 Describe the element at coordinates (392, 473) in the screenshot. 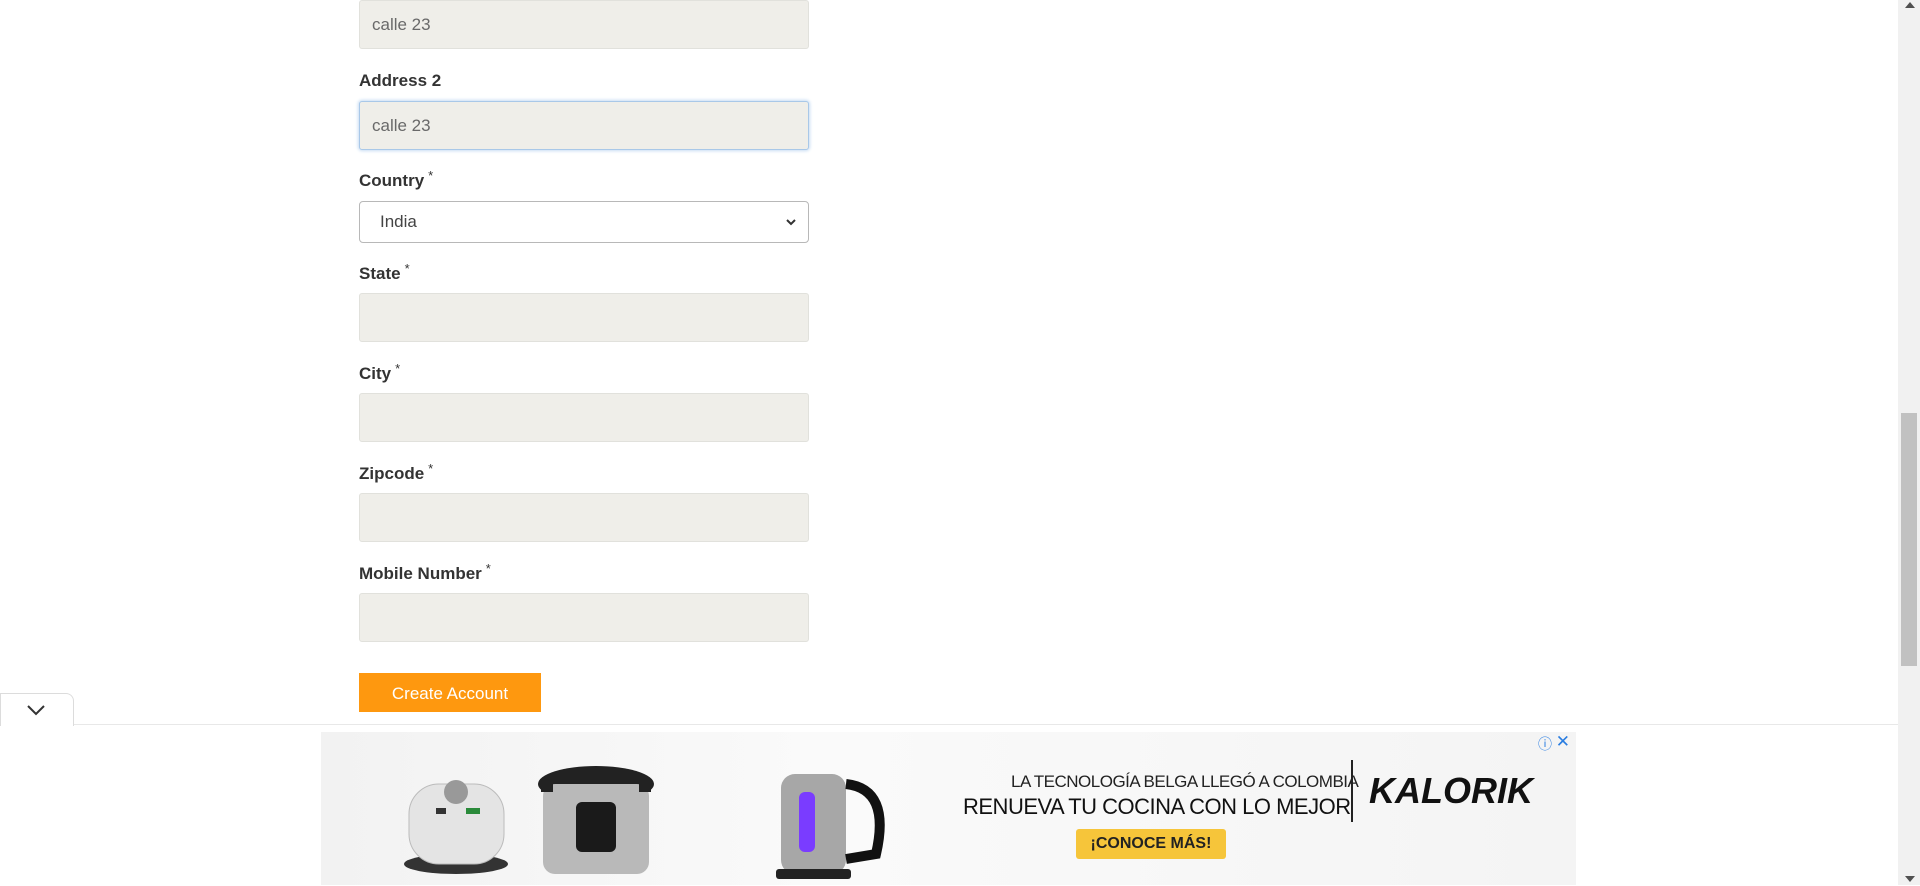

I see `zipcode-label-text: Zipcode` at that location.